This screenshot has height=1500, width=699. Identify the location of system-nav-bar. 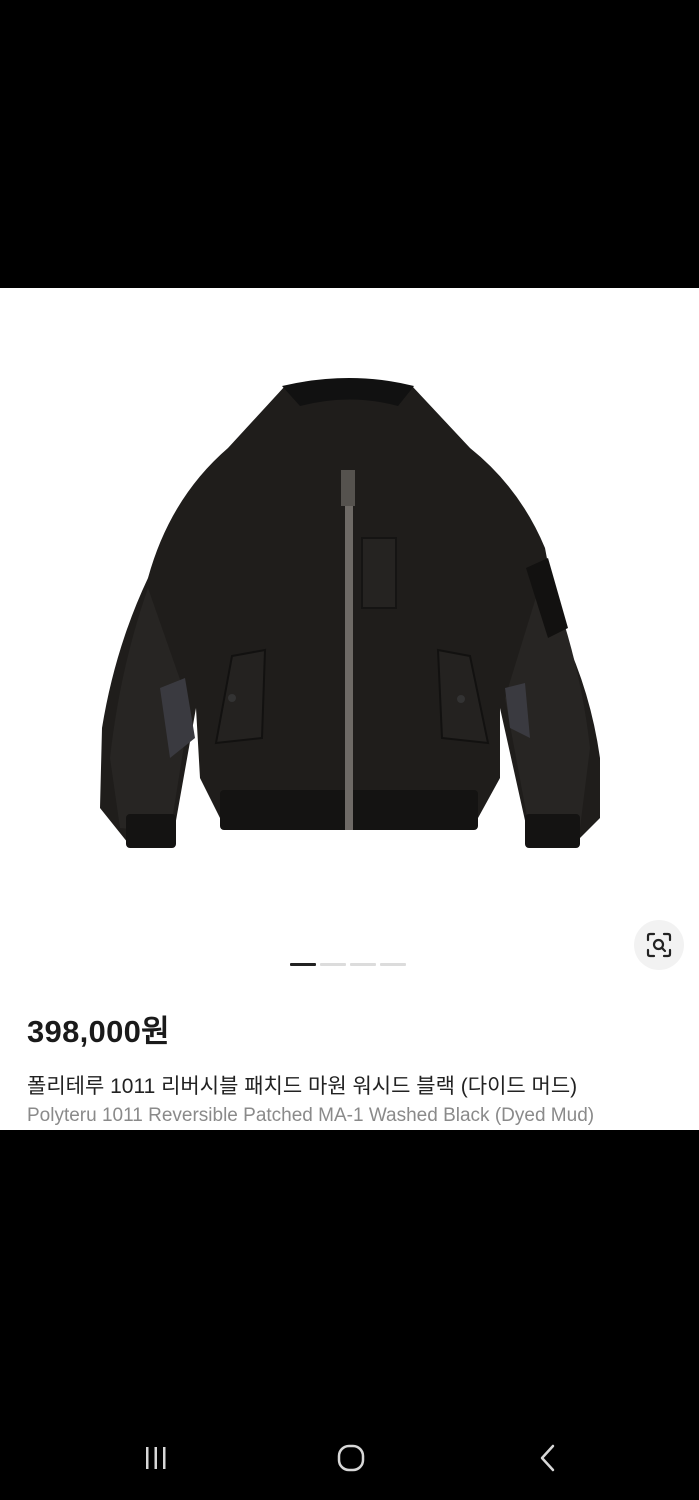
(349, 1455).